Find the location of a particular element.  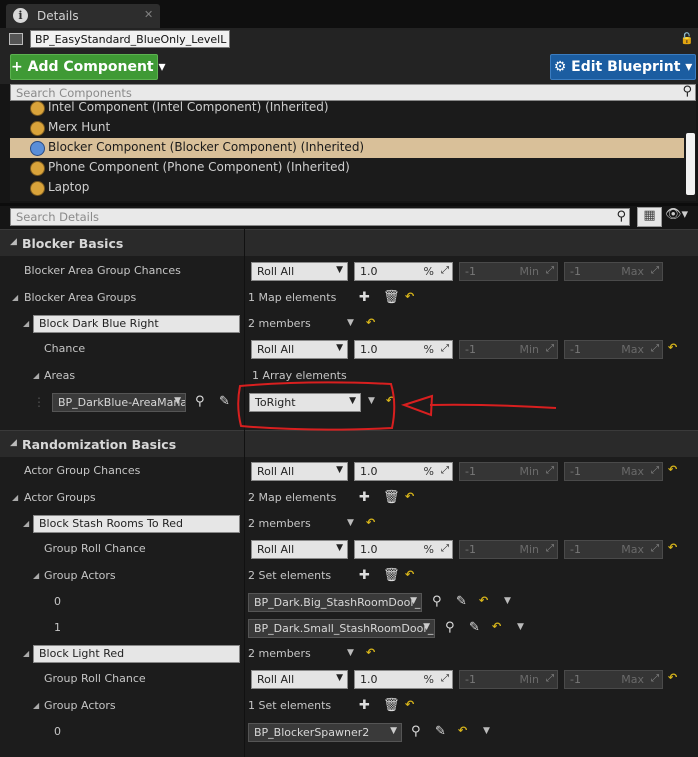

annotation-arrow-shaft is located at coordinates (493, 406).